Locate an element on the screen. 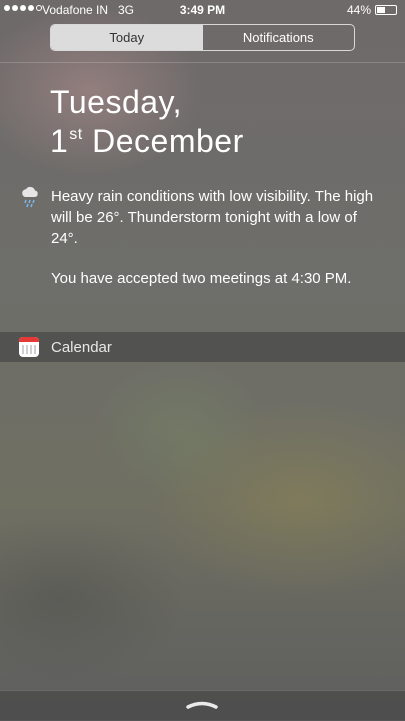  pull-handle-icon is located at coordinates (202, 705).